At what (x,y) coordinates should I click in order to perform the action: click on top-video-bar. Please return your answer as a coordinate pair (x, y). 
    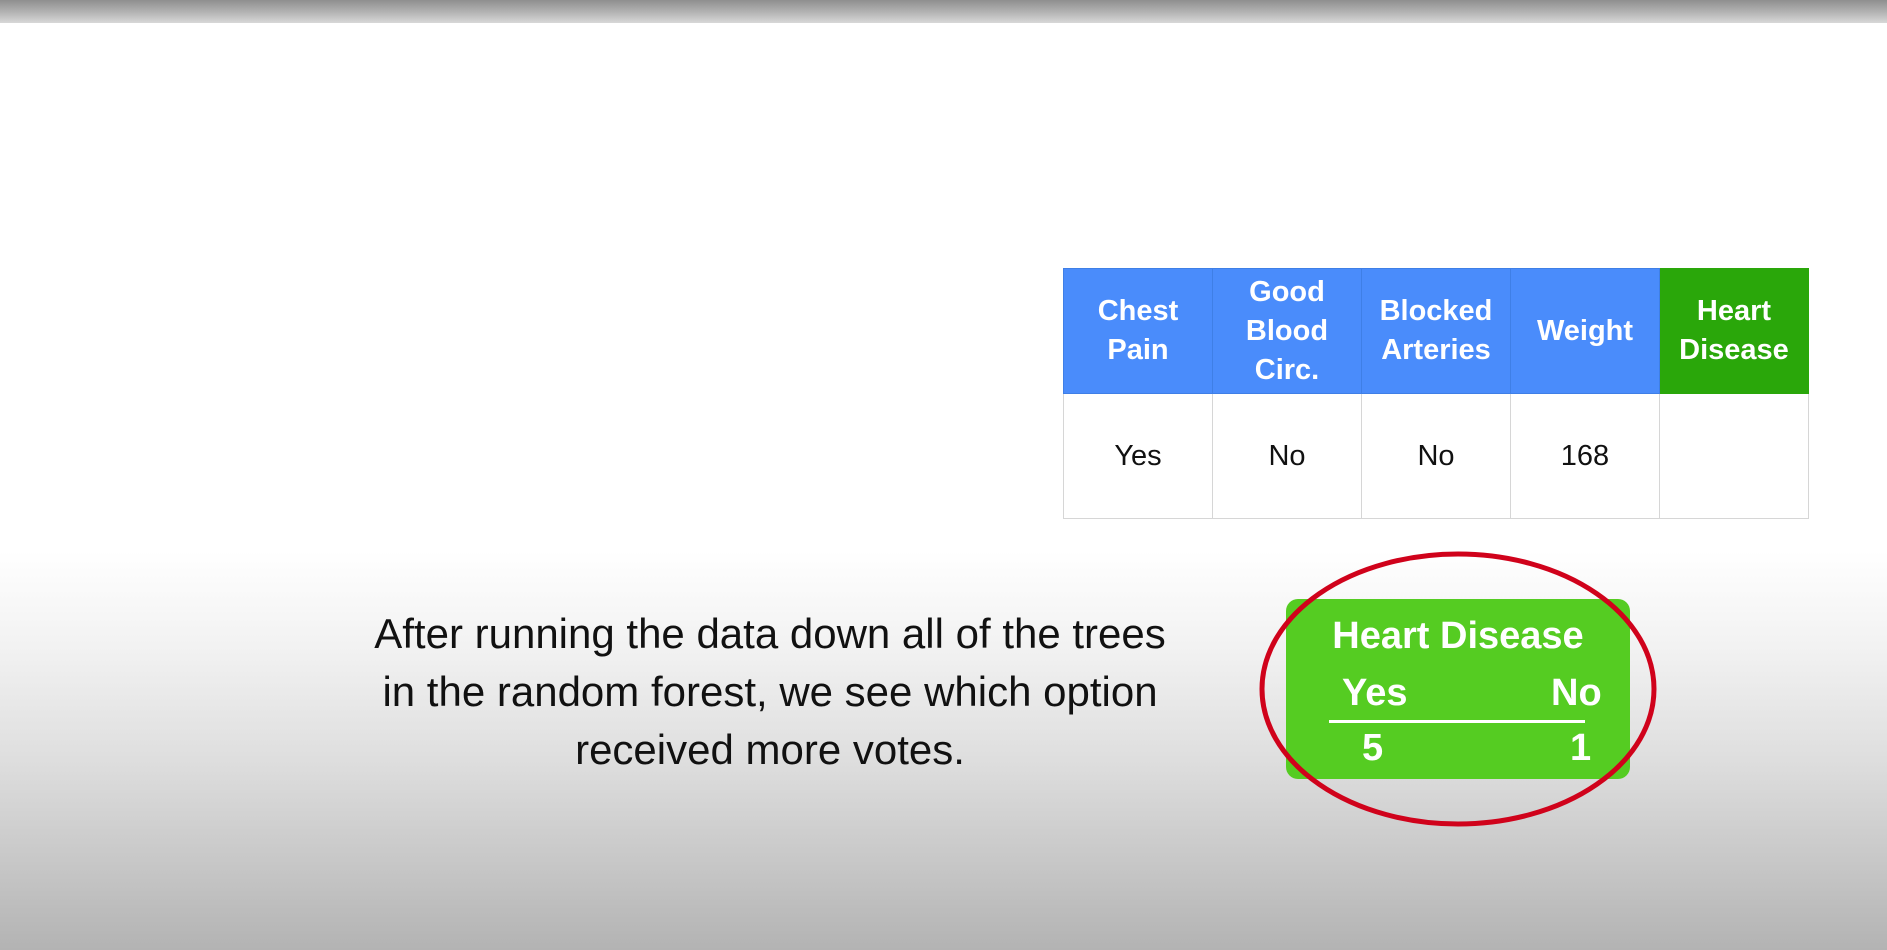
    Looking at the image, I should click on (943, 11).